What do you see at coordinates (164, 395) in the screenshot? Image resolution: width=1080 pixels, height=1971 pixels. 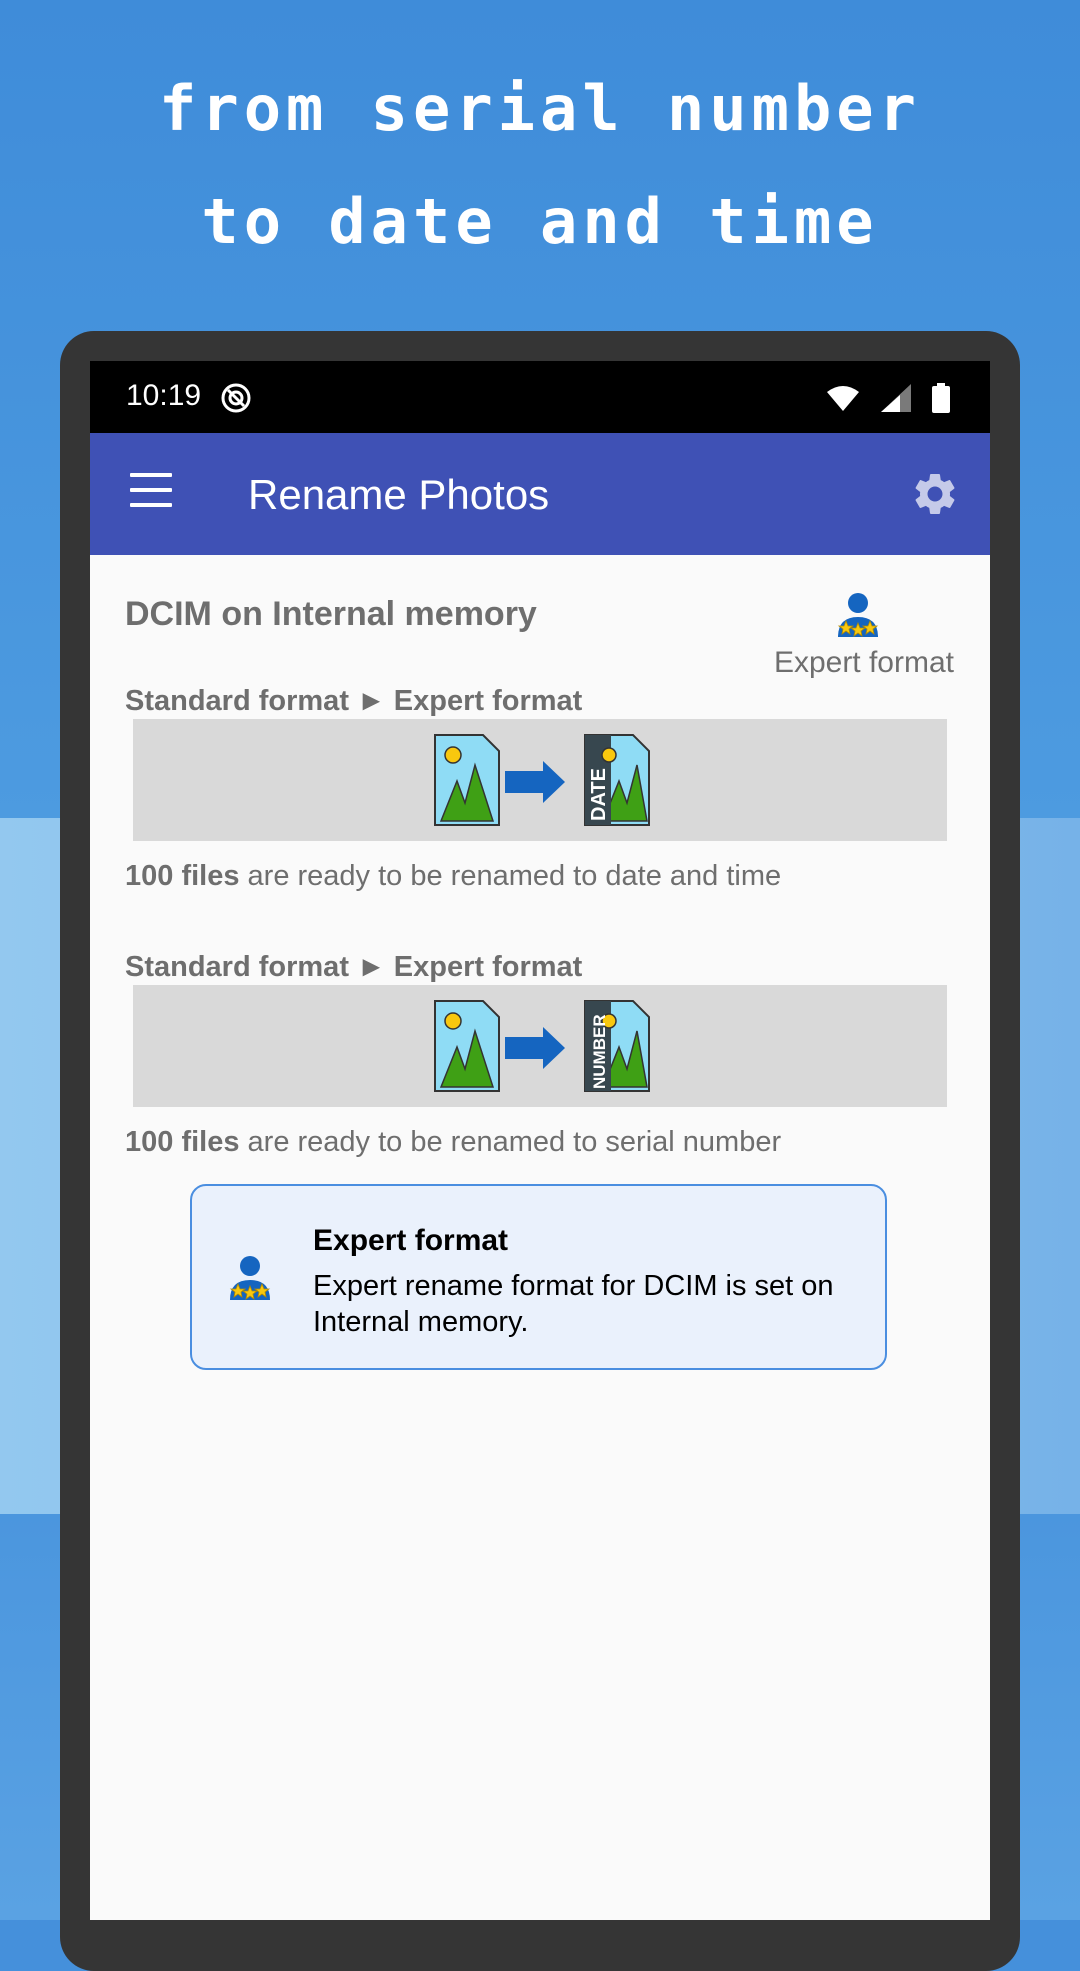 I see `status-time: 10:19` at bounding box center [164, 395].